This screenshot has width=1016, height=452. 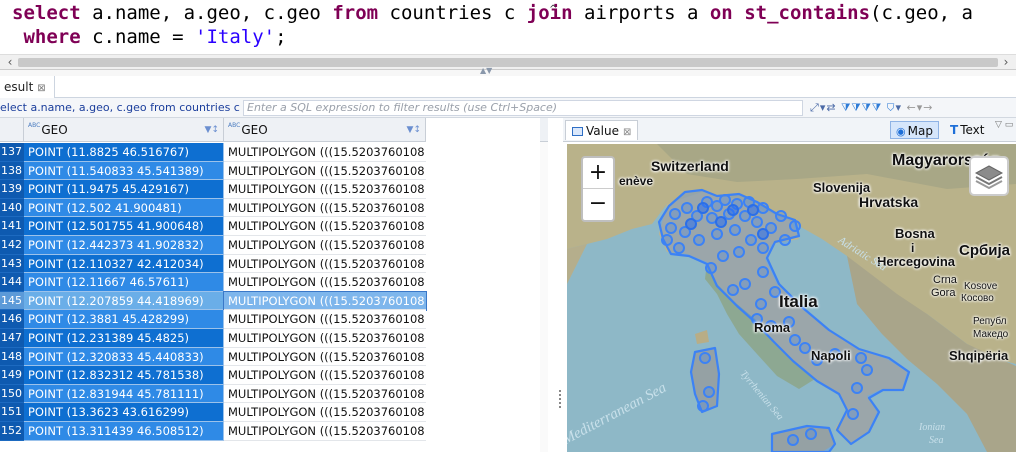 I want to click on row-number: 143, so click(x=12, y=264).